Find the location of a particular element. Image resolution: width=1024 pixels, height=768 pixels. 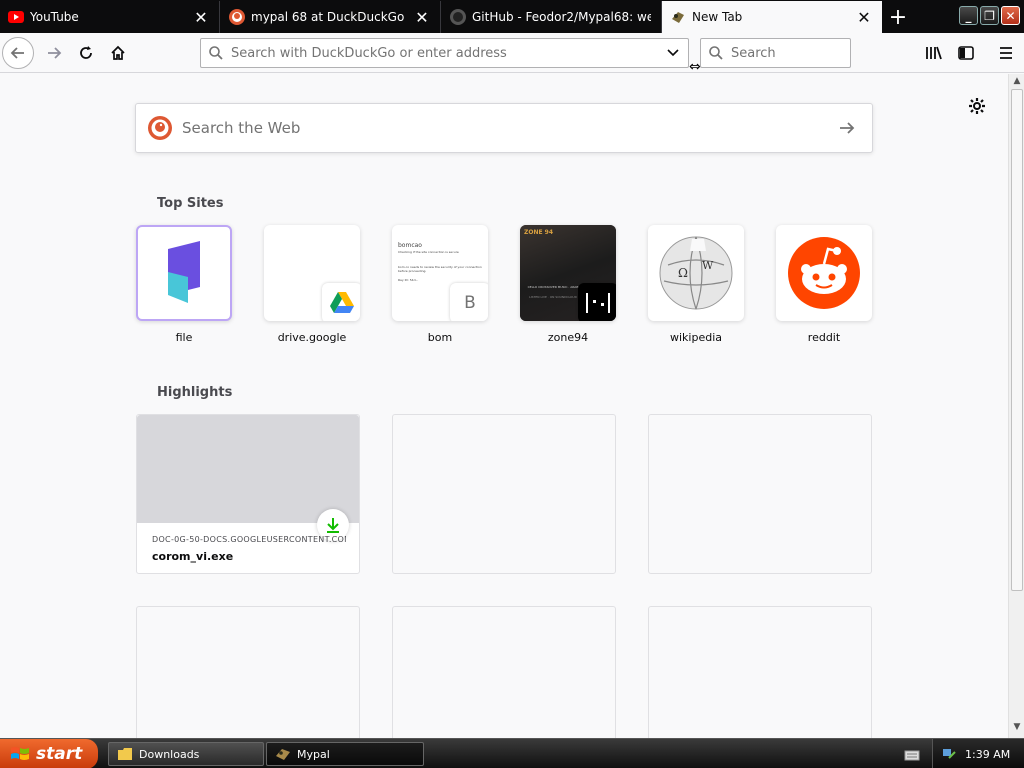

svg-text: Ω is located at coordinates (683, 273).